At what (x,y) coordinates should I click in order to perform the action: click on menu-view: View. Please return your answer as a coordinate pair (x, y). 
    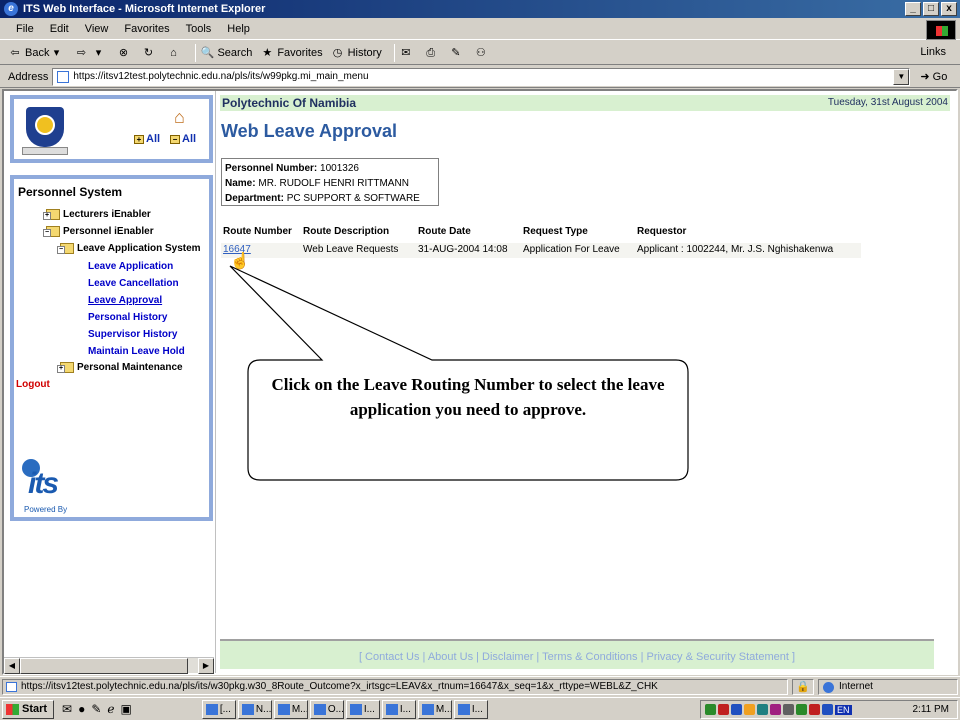
    Looking at the image, I should click on (97, 29).